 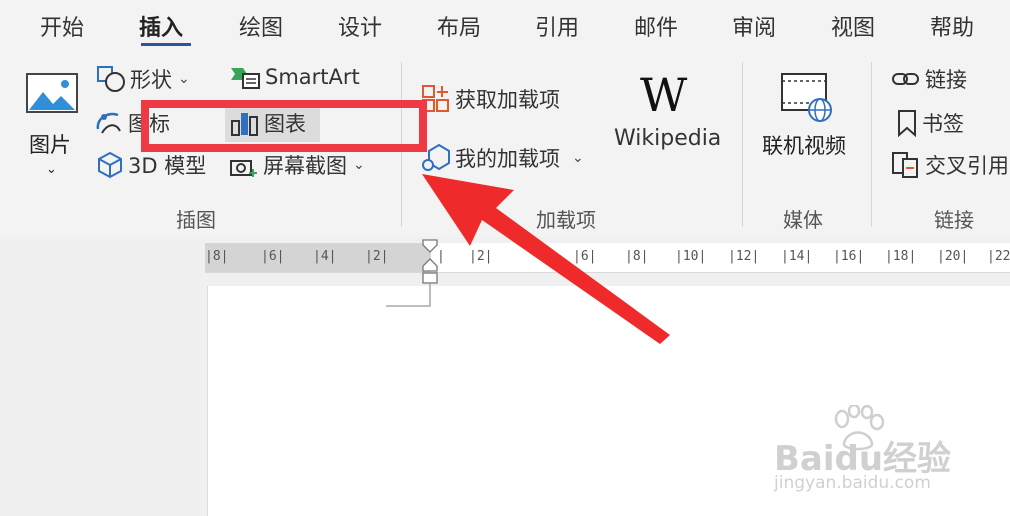 I want to click on wikipedia-label: Wikipedia, so click(x=668, y=138).